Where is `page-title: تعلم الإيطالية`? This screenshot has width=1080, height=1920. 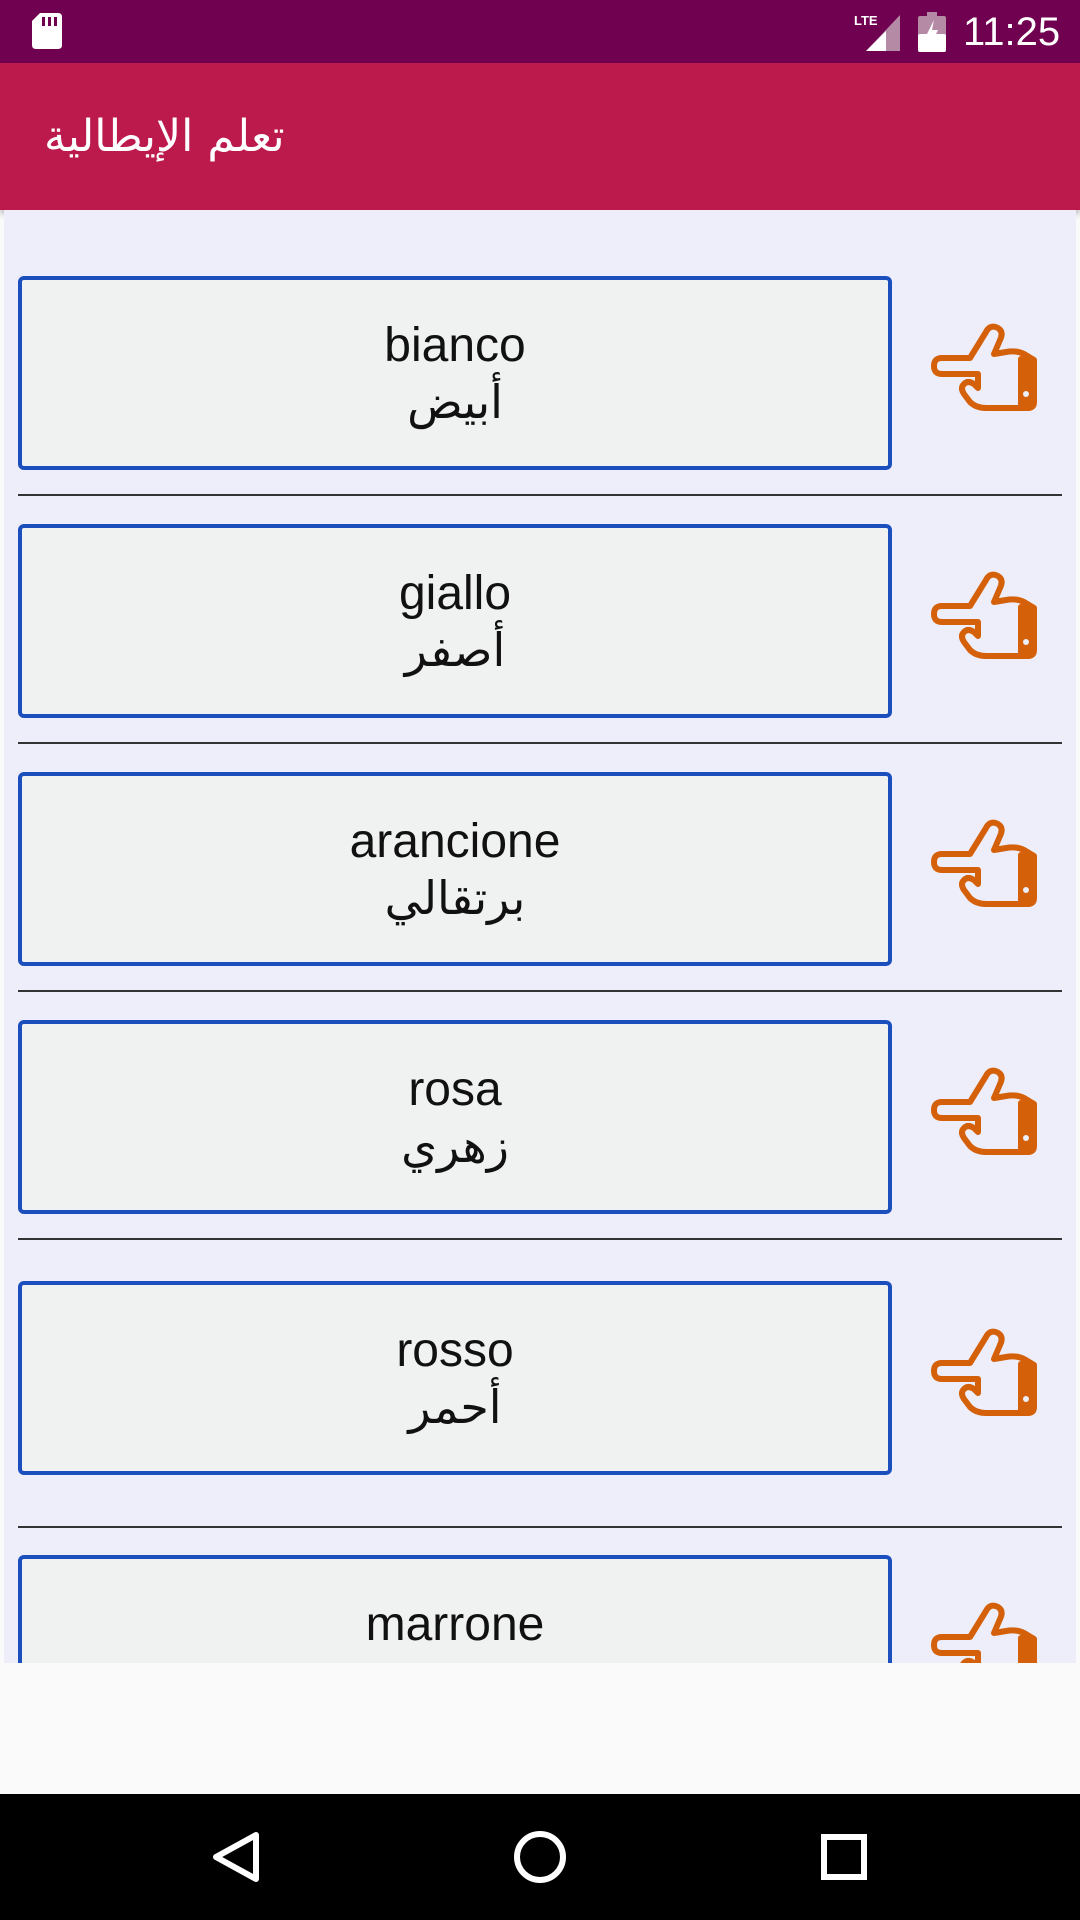 page-title: تعلم الإيطالية is located at coordinates (164, 136).